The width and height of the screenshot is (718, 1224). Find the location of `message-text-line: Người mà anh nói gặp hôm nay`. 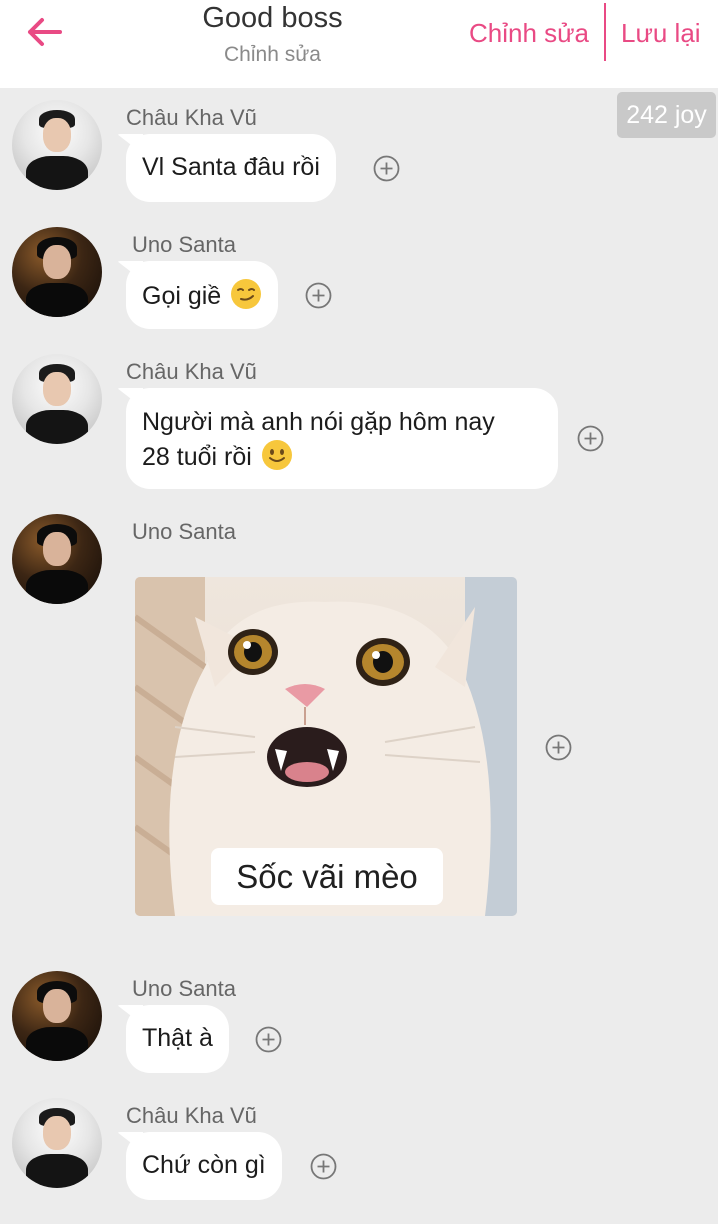

message-text-line: Người mà anh nói gặp hôm nay is located at coordinates (318, 422).